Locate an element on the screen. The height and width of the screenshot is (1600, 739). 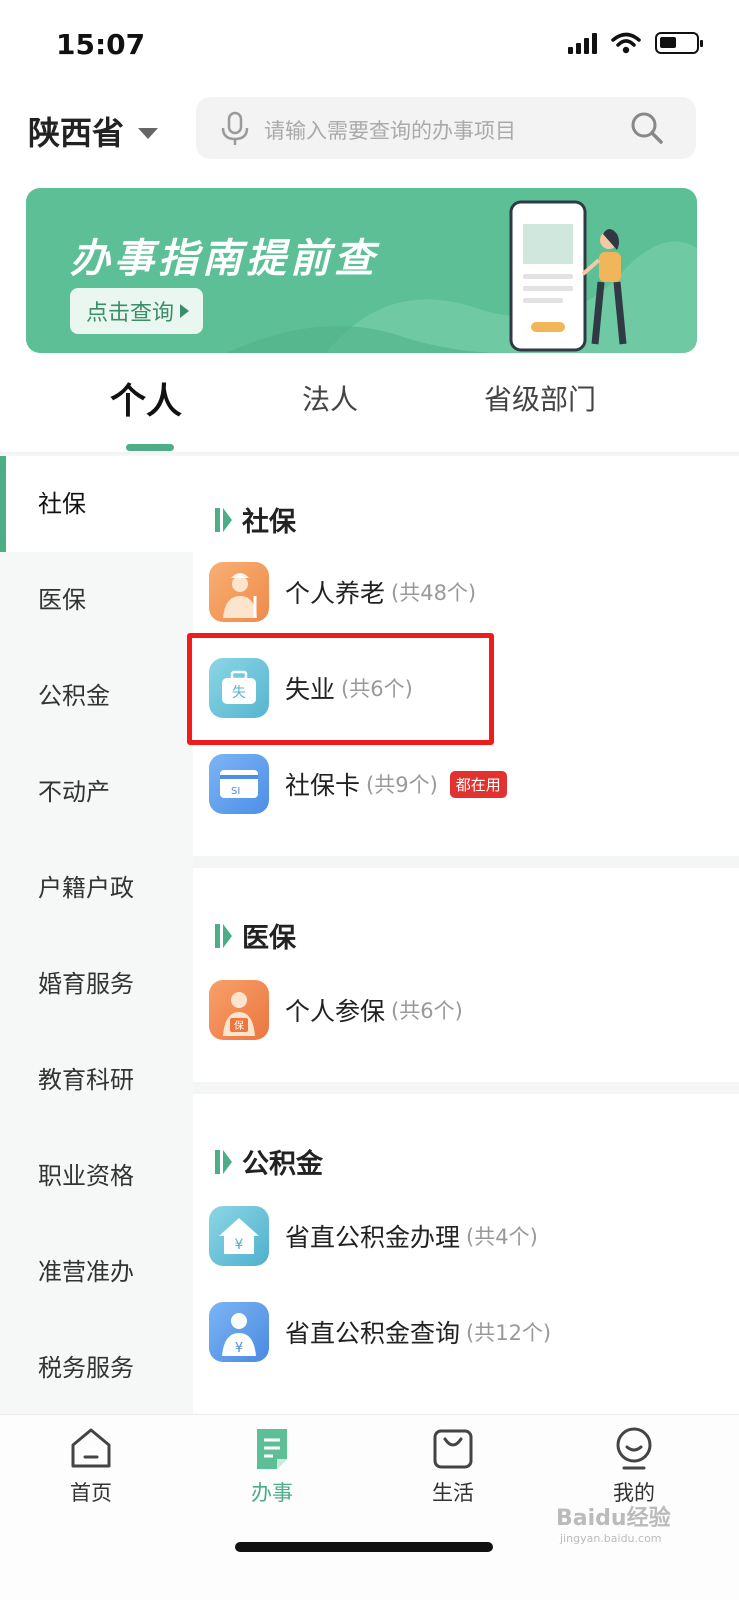
profile-icon is located at coordinates (634, 1448).